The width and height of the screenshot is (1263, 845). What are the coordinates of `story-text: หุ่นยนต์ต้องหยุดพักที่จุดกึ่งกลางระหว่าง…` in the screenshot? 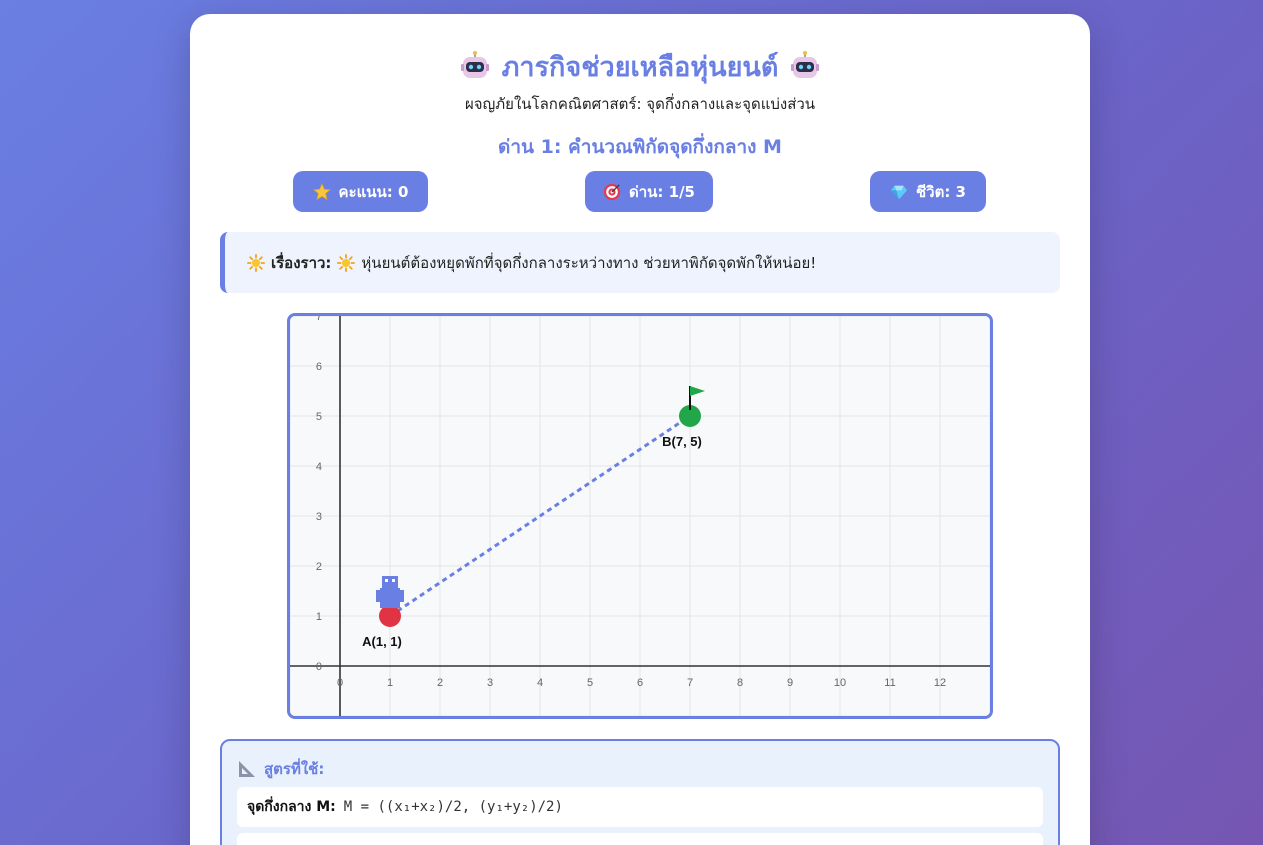 It's located at (589, 262).